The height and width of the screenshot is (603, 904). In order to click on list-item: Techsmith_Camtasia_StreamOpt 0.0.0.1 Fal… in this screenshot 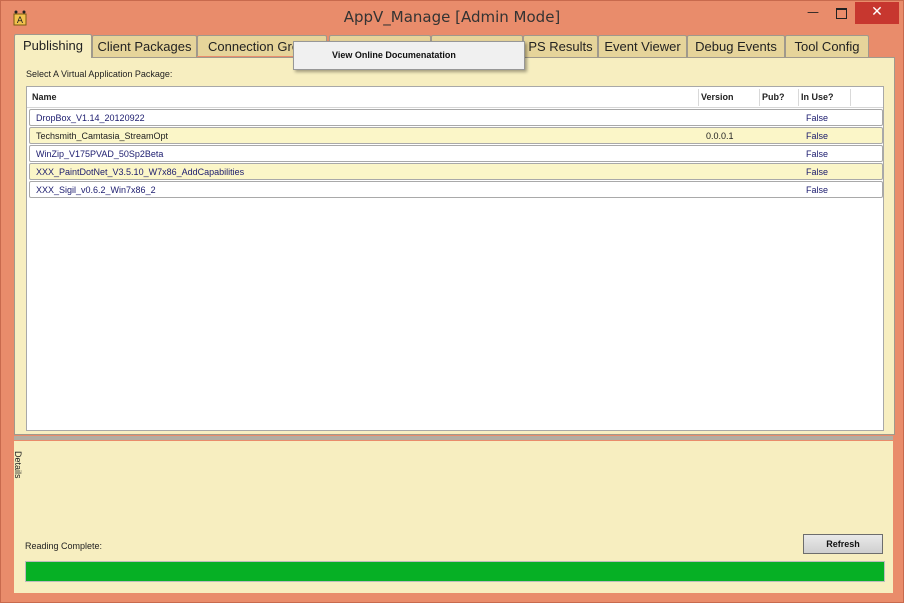, I will do `click(456, 135)`.